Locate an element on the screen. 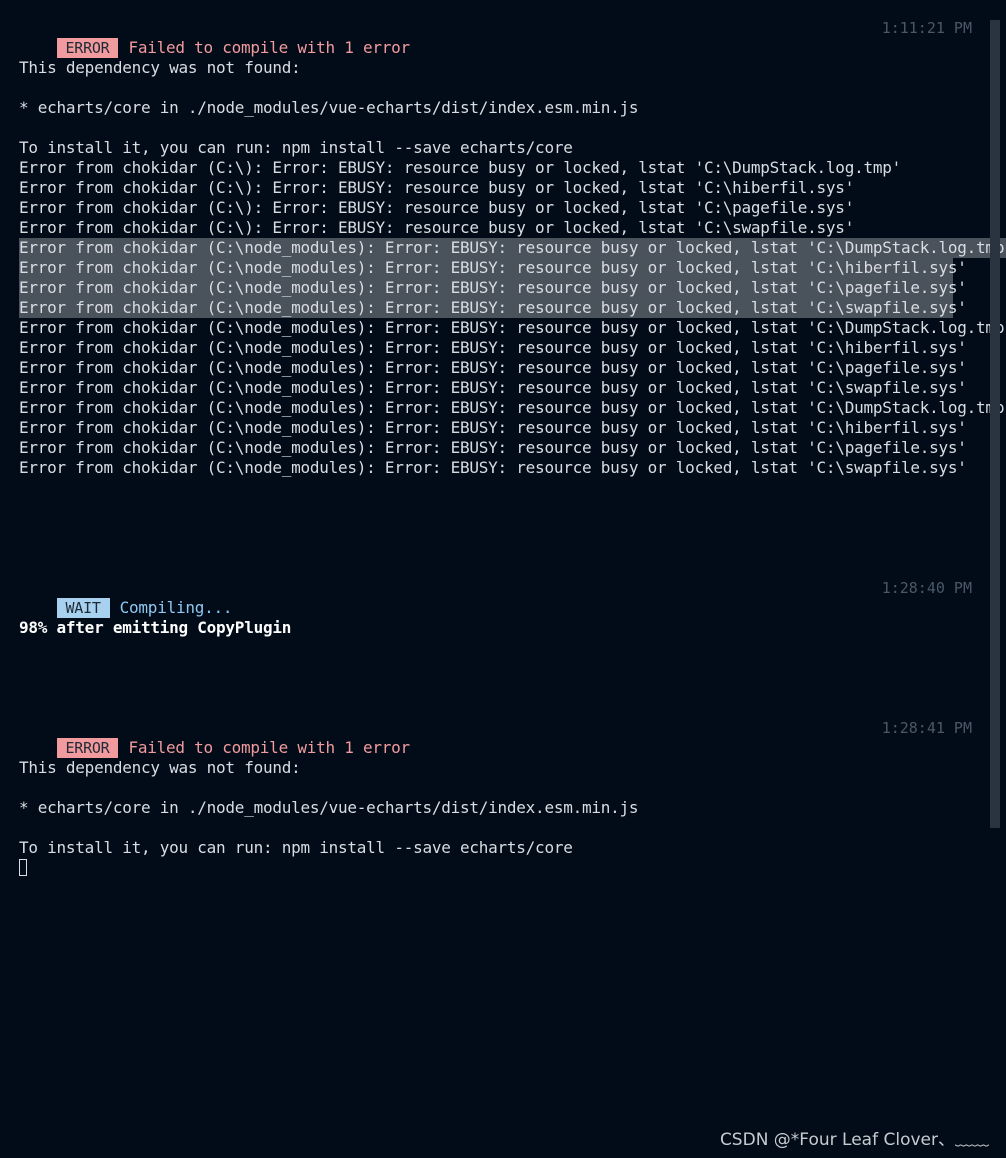 The height and width of the screenshot is (1158, 1006). timestamp: 1:28:41 PM is located at coordinates (926, 728).